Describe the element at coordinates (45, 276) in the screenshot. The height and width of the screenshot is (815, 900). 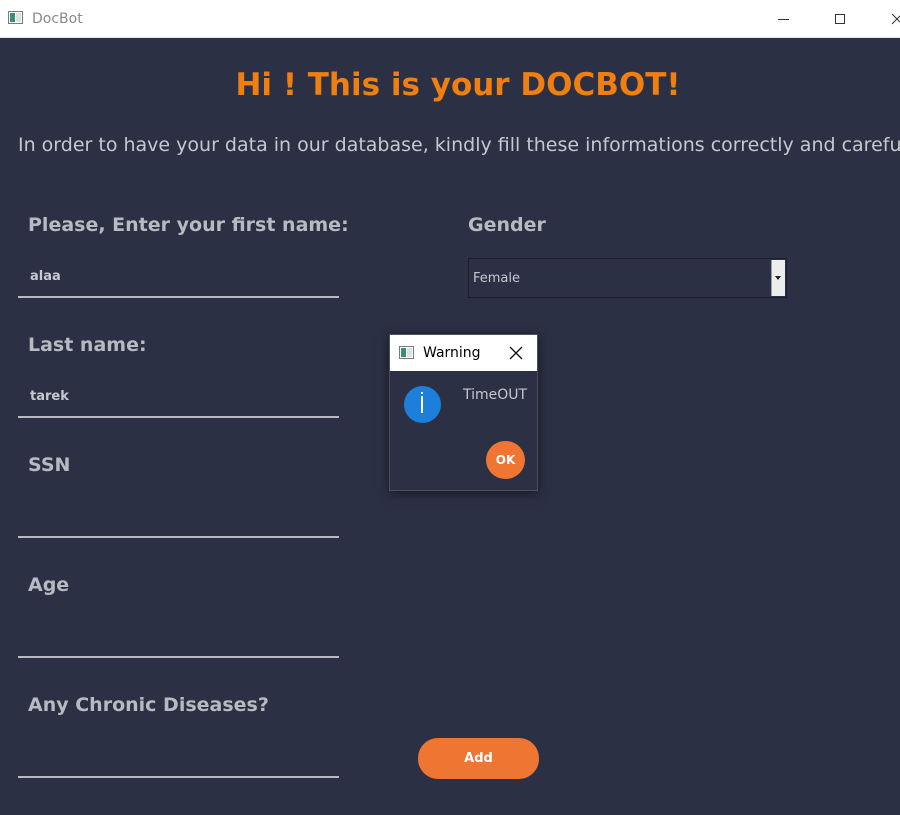
I see `first-name-value: alaa` at that location.